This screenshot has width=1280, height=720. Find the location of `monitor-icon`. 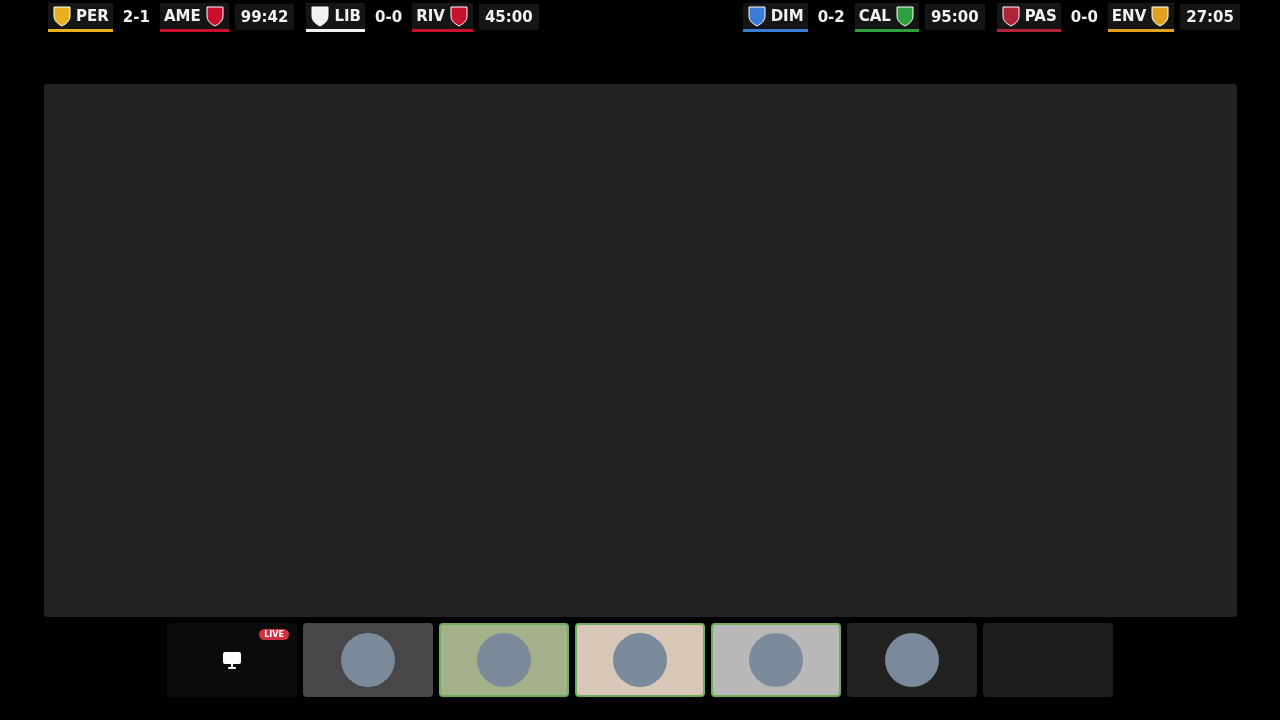

monitor-icon is located at coordinates (232, 660).